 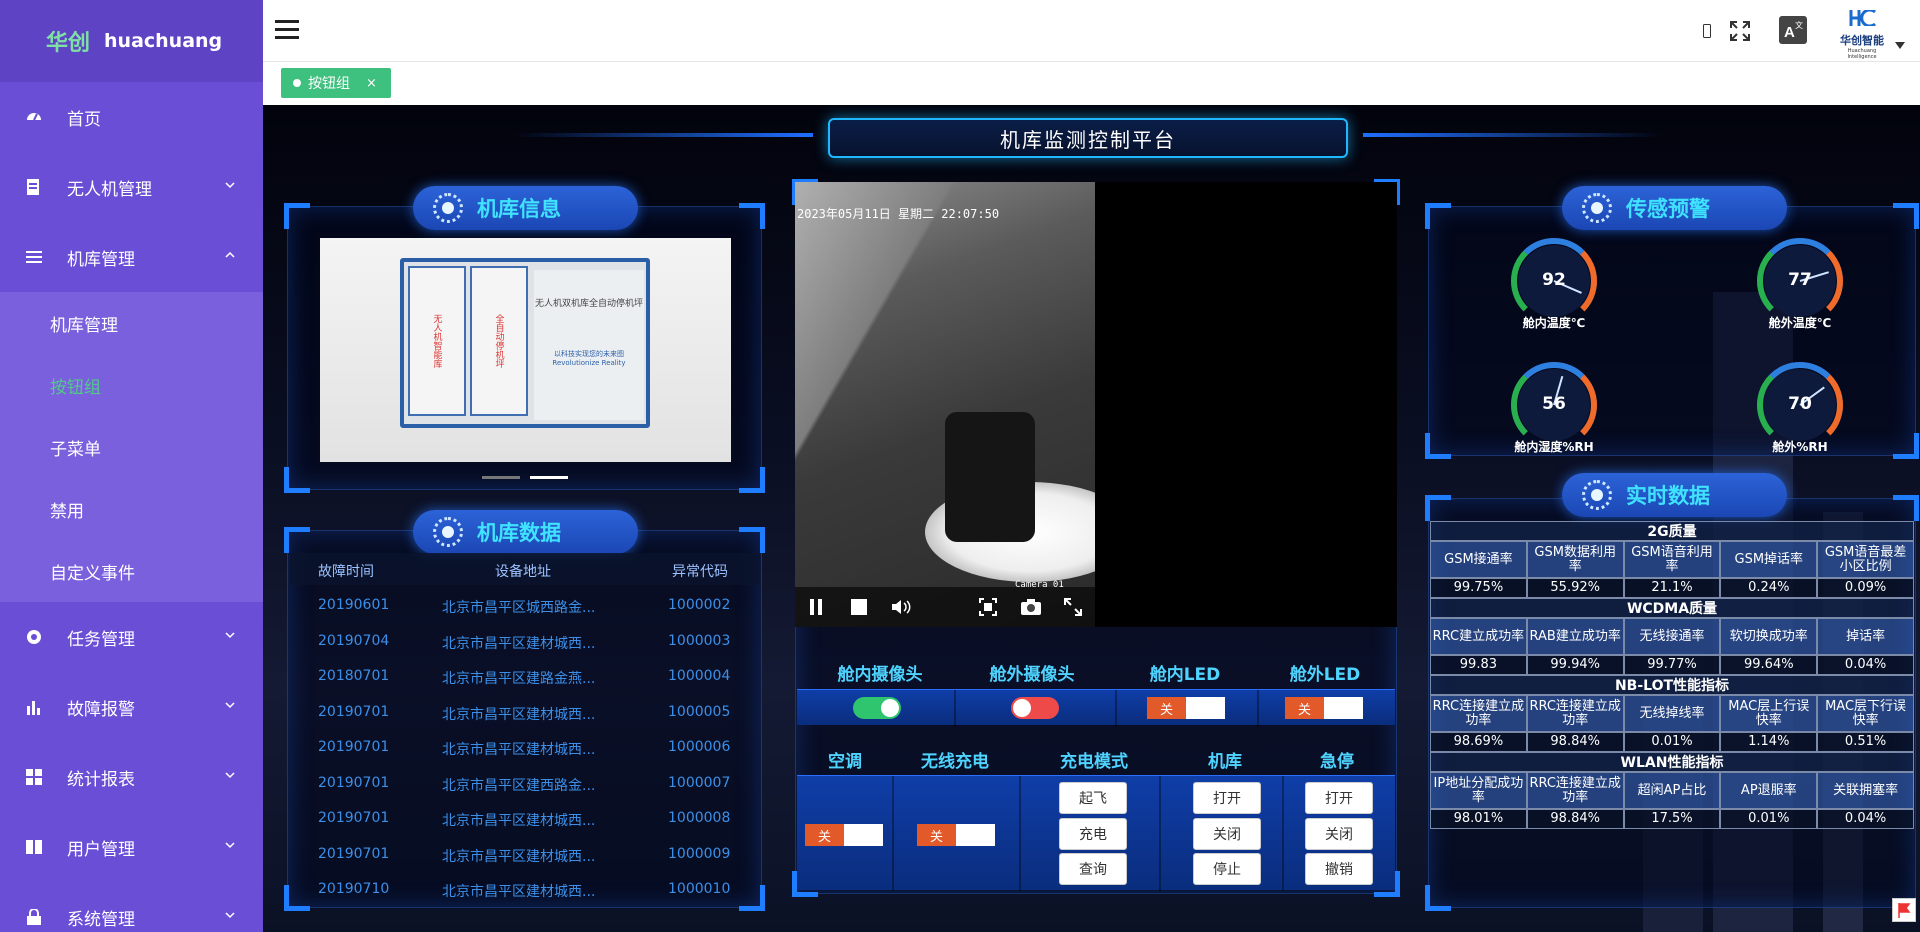 I want to click on screenshot-frame-icon, so click(x=988, y=607).